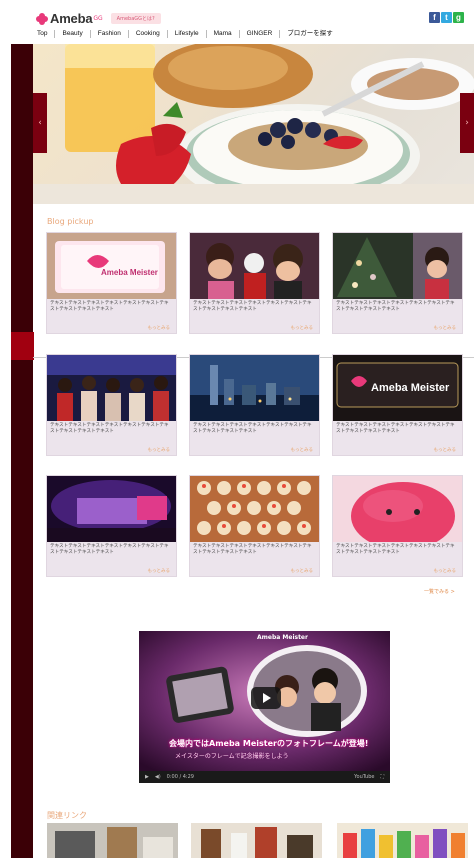 The height and width of the screenshot is (858, 474). I want to click on fullscreen-icon: ⛶, so click(382, 777).